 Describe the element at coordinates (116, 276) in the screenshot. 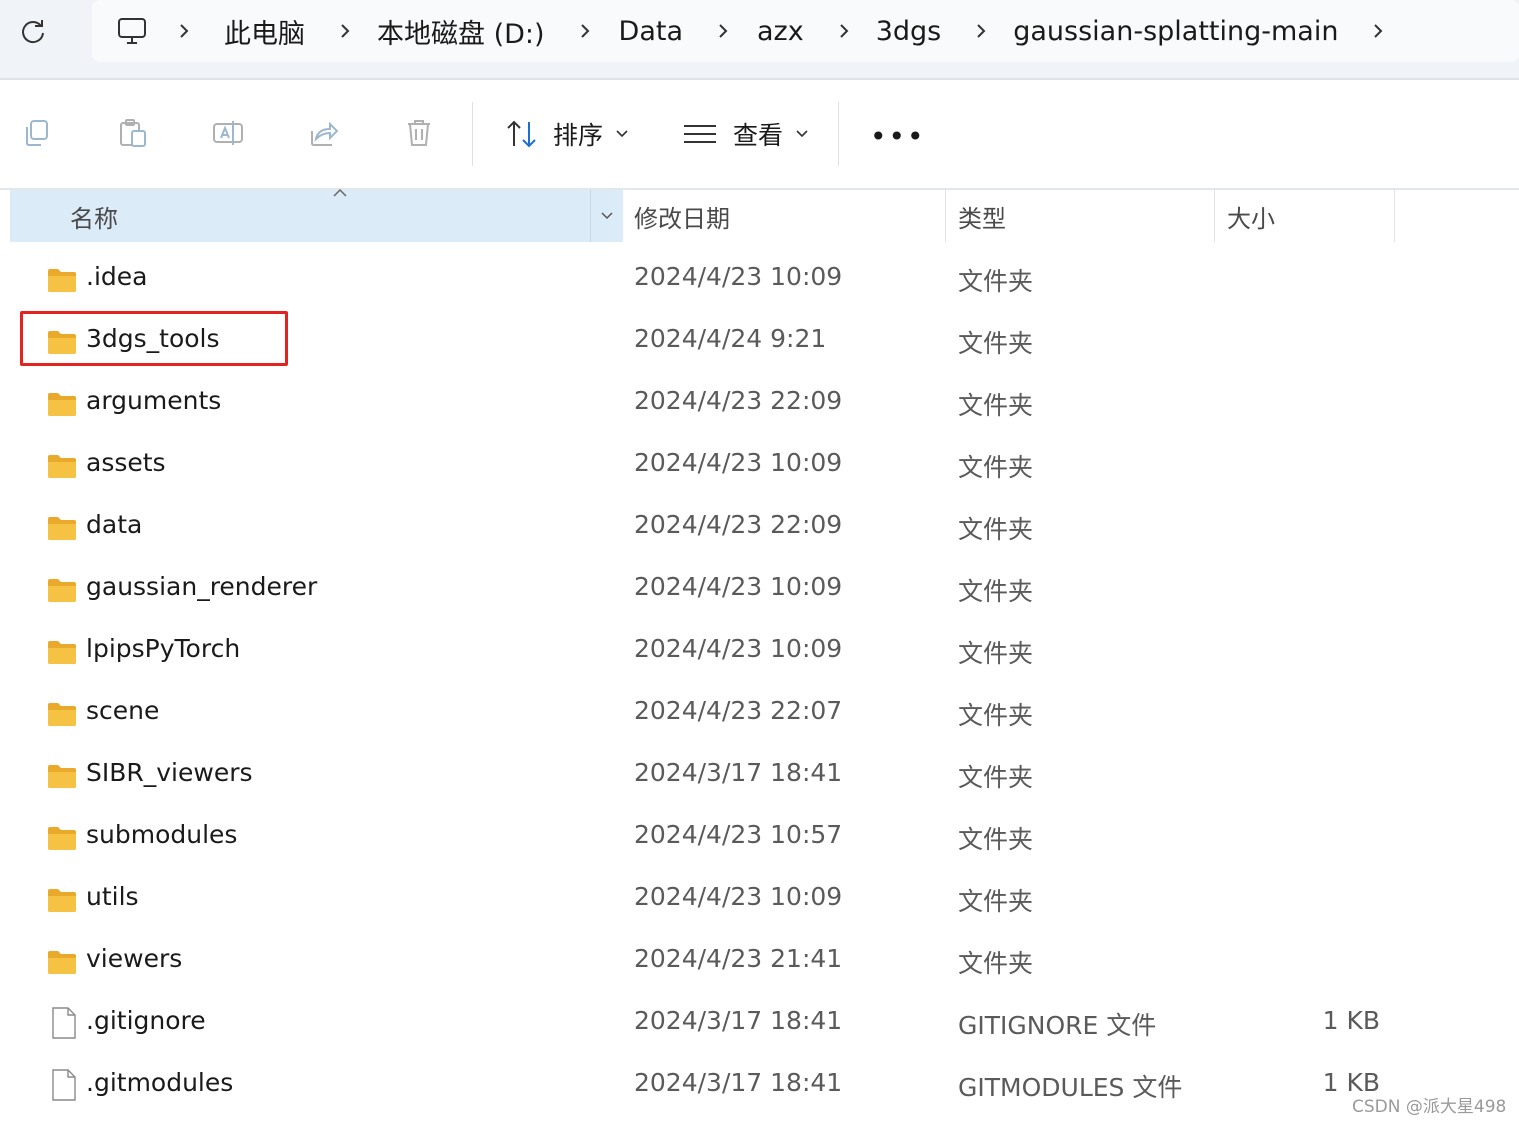

I see `file-name: .idea` at that location.